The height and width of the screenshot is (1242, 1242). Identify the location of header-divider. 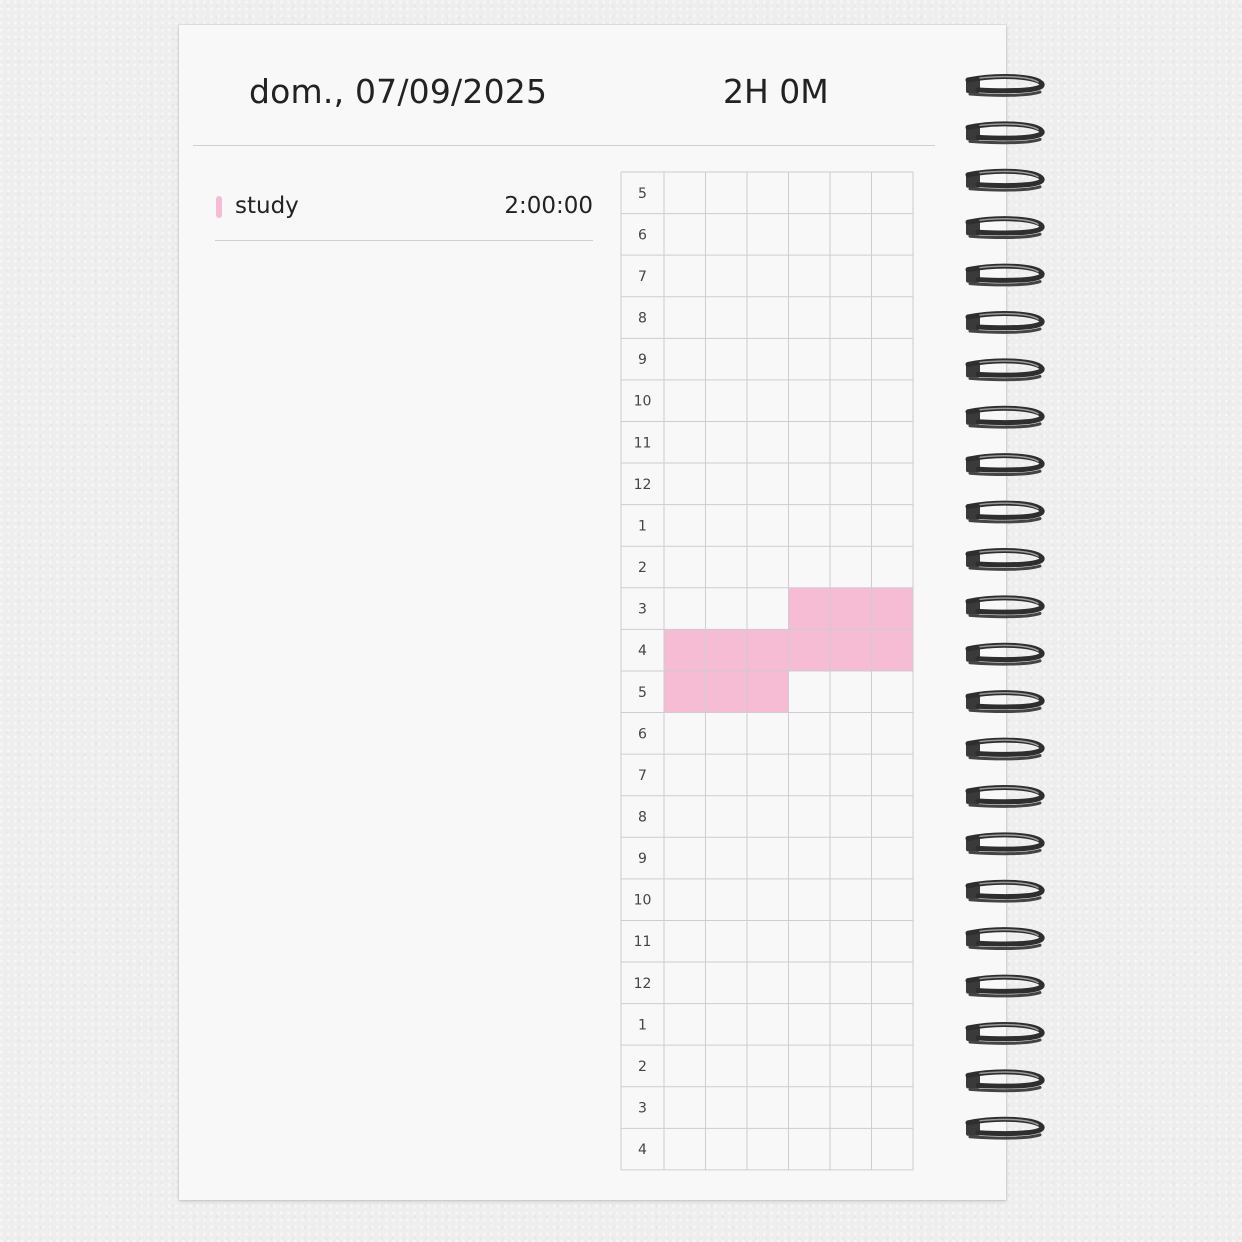
(564, 145).